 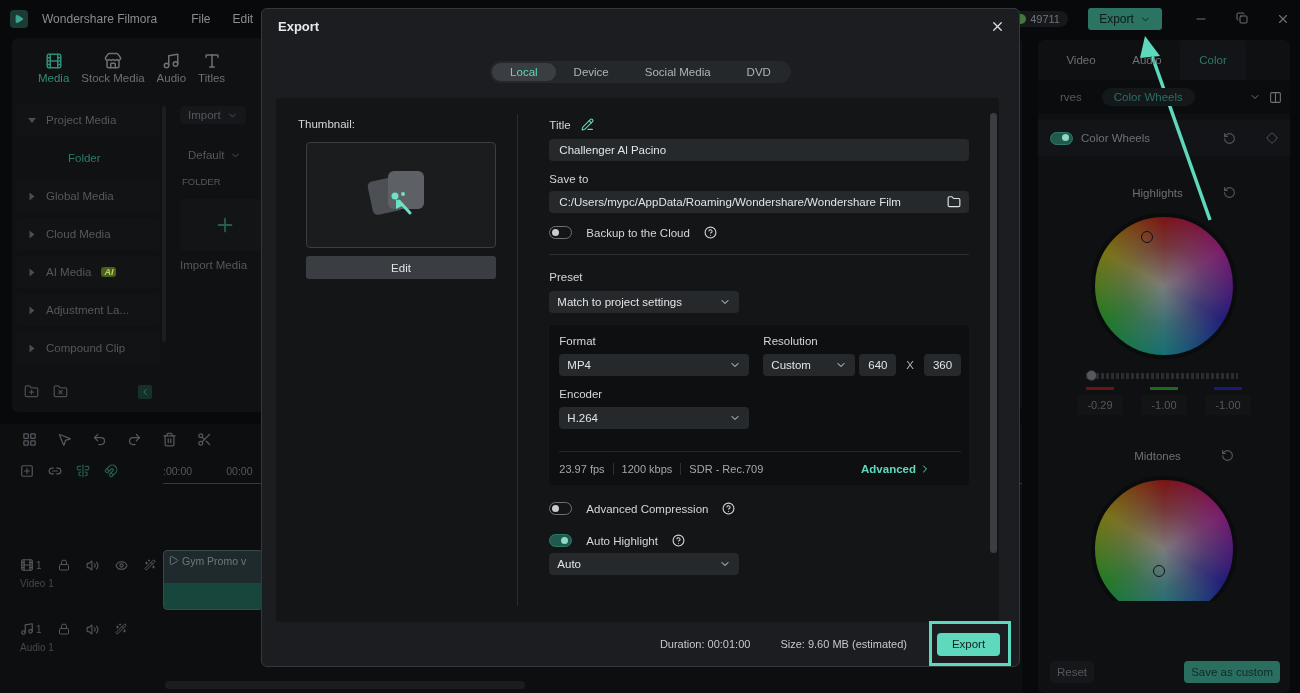 What do you see at coordinates (201, 181) in the screenshot?
I see `section-heading: FOLDER` at bounding box center [201, 181].